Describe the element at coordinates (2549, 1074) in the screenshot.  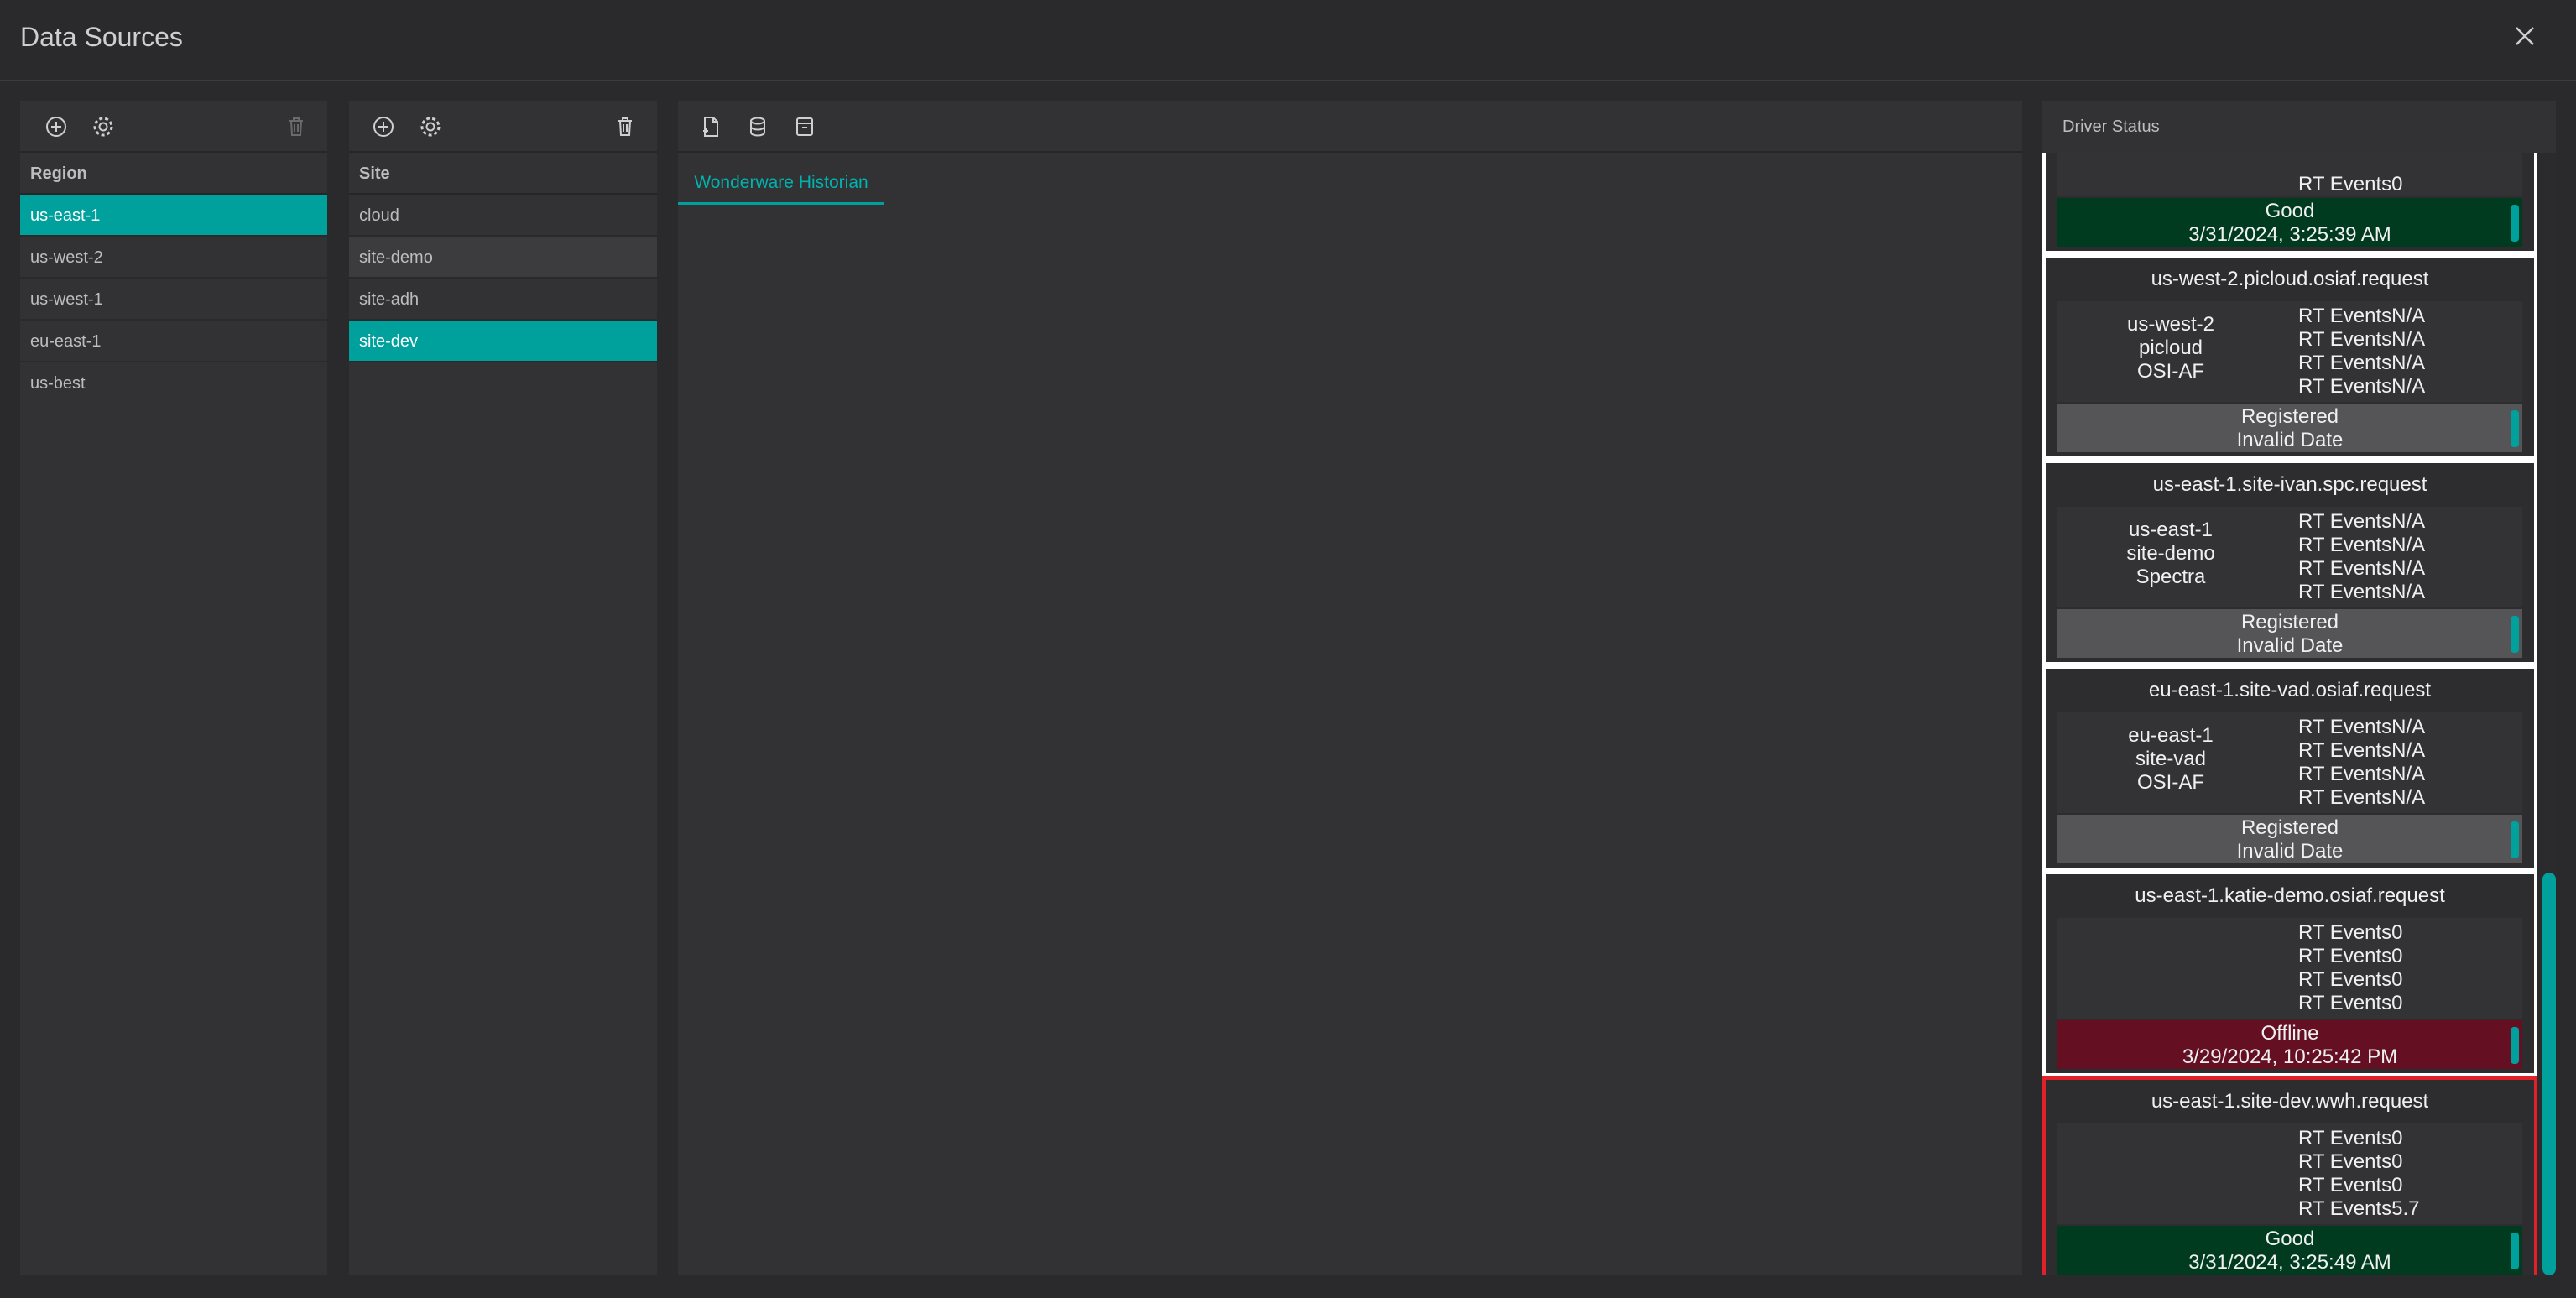
I see `scrollbar-thumb` at that location.